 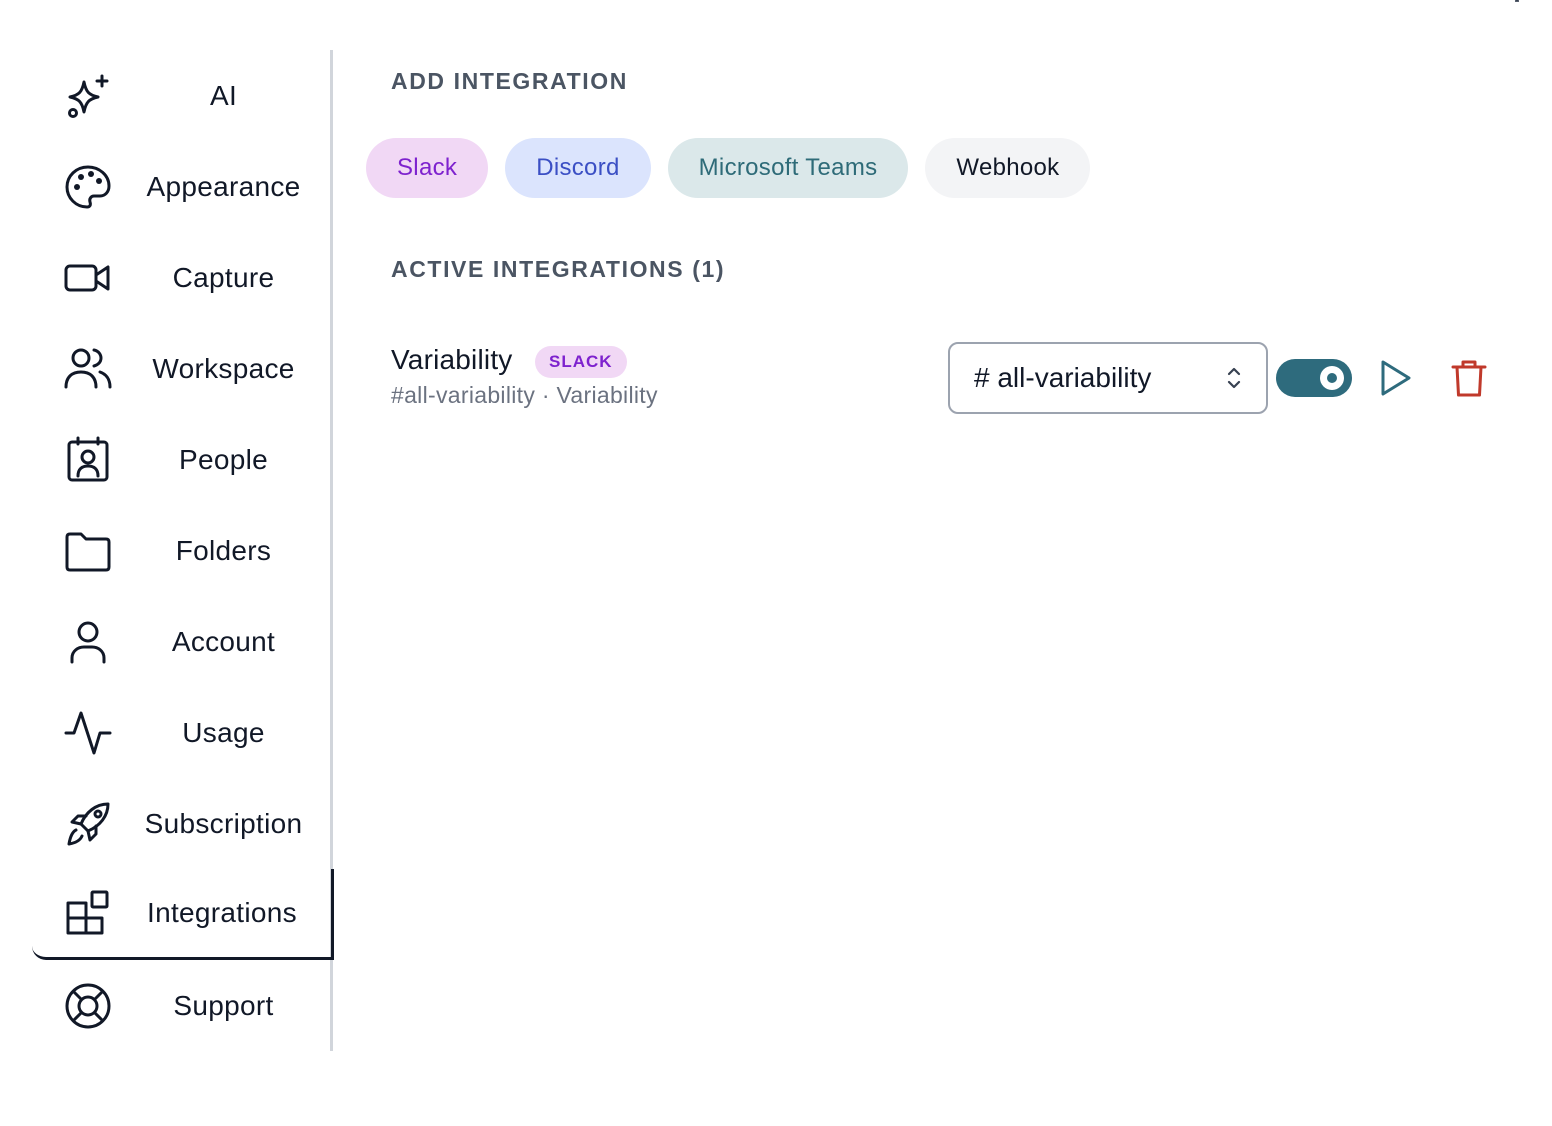 What do you see at coordinates (427, 168) in the screenshot?
I see `add-slack-button: Slack` at bounding box center [427, 168].